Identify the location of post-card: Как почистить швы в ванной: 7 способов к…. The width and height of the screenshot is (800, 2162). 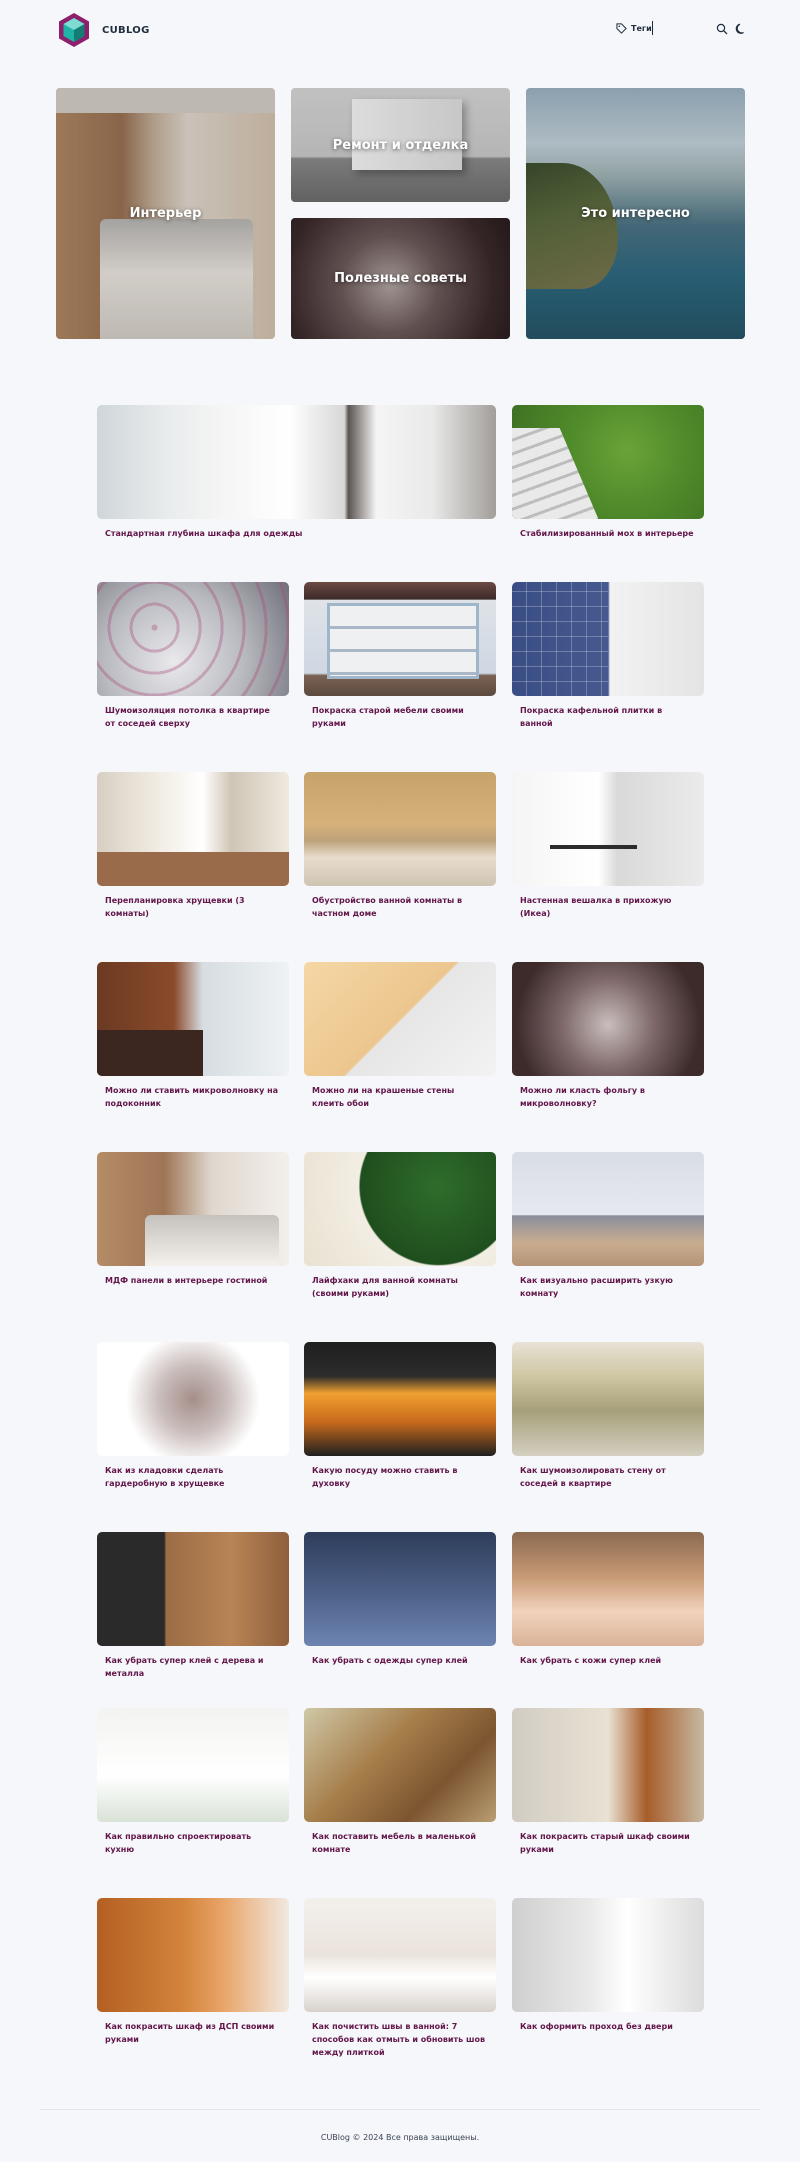
(400, 1978).